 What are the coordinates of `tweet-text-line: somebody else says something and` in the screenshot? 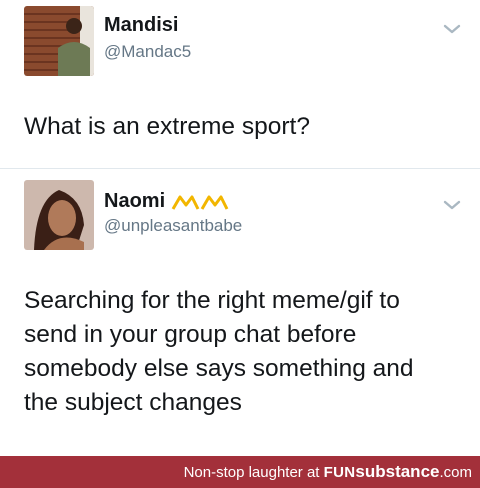 It's located at (219, 368).